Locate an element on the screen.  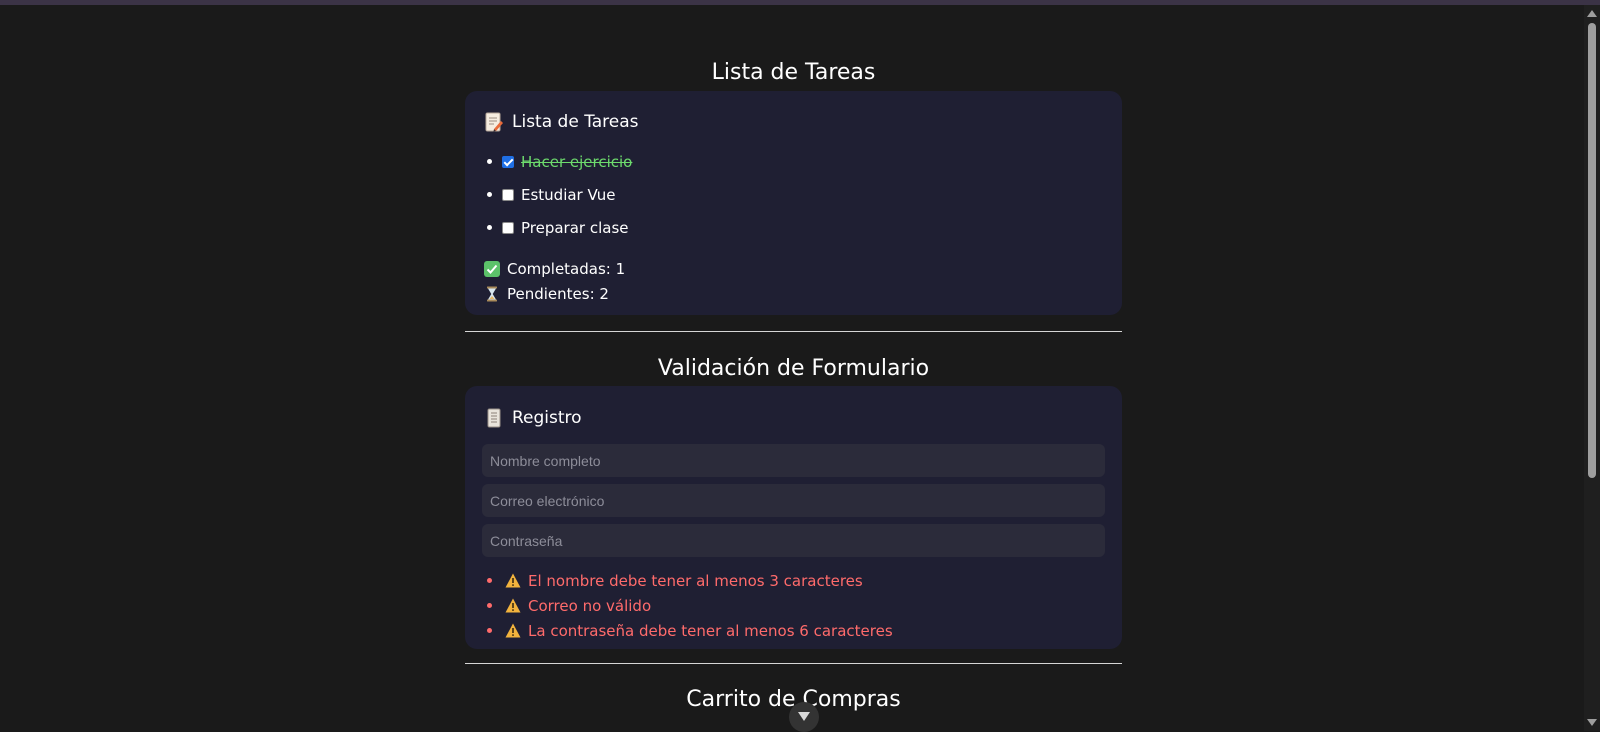
chevron-down-icon is located at coordinates (804, 716).